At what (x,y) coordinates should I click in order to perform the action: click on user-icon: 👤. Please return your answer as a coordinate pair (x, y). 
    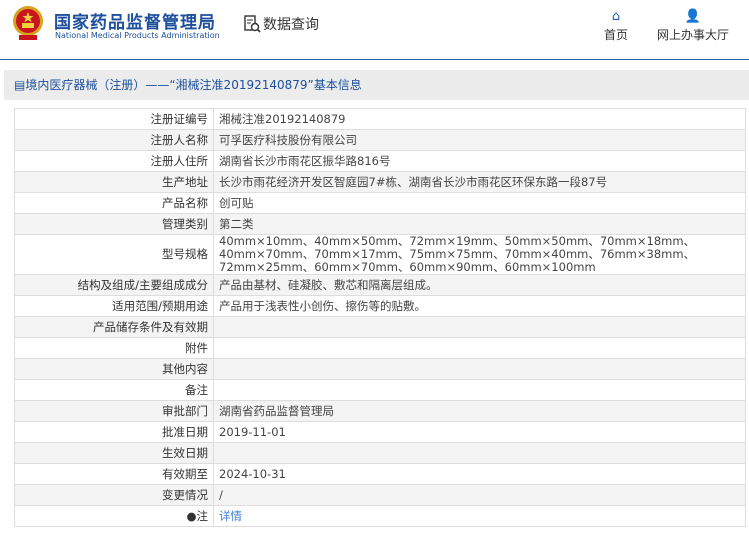
    Looking at the image, I should click on (693, 16).